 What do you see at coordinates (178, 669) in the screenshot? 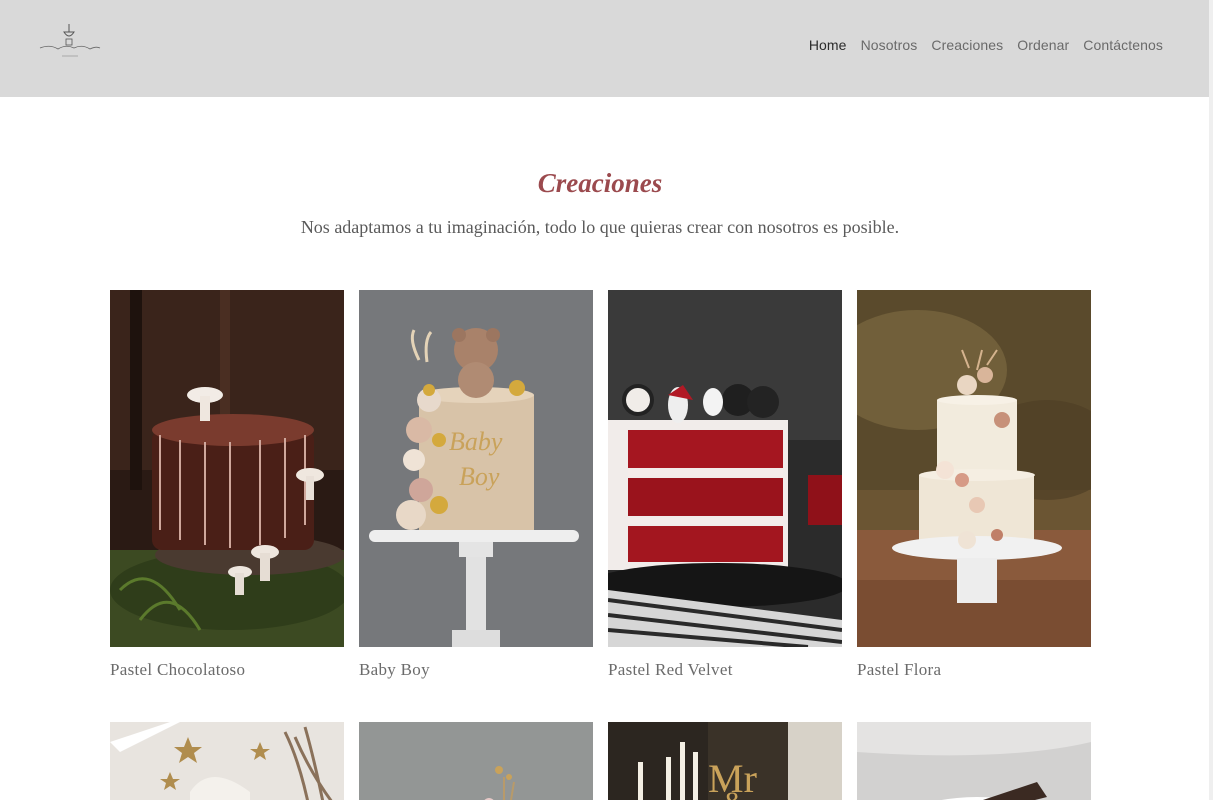
I see `cake-caption: Pastel Chocolatoso` at bounding box center [178, 669].